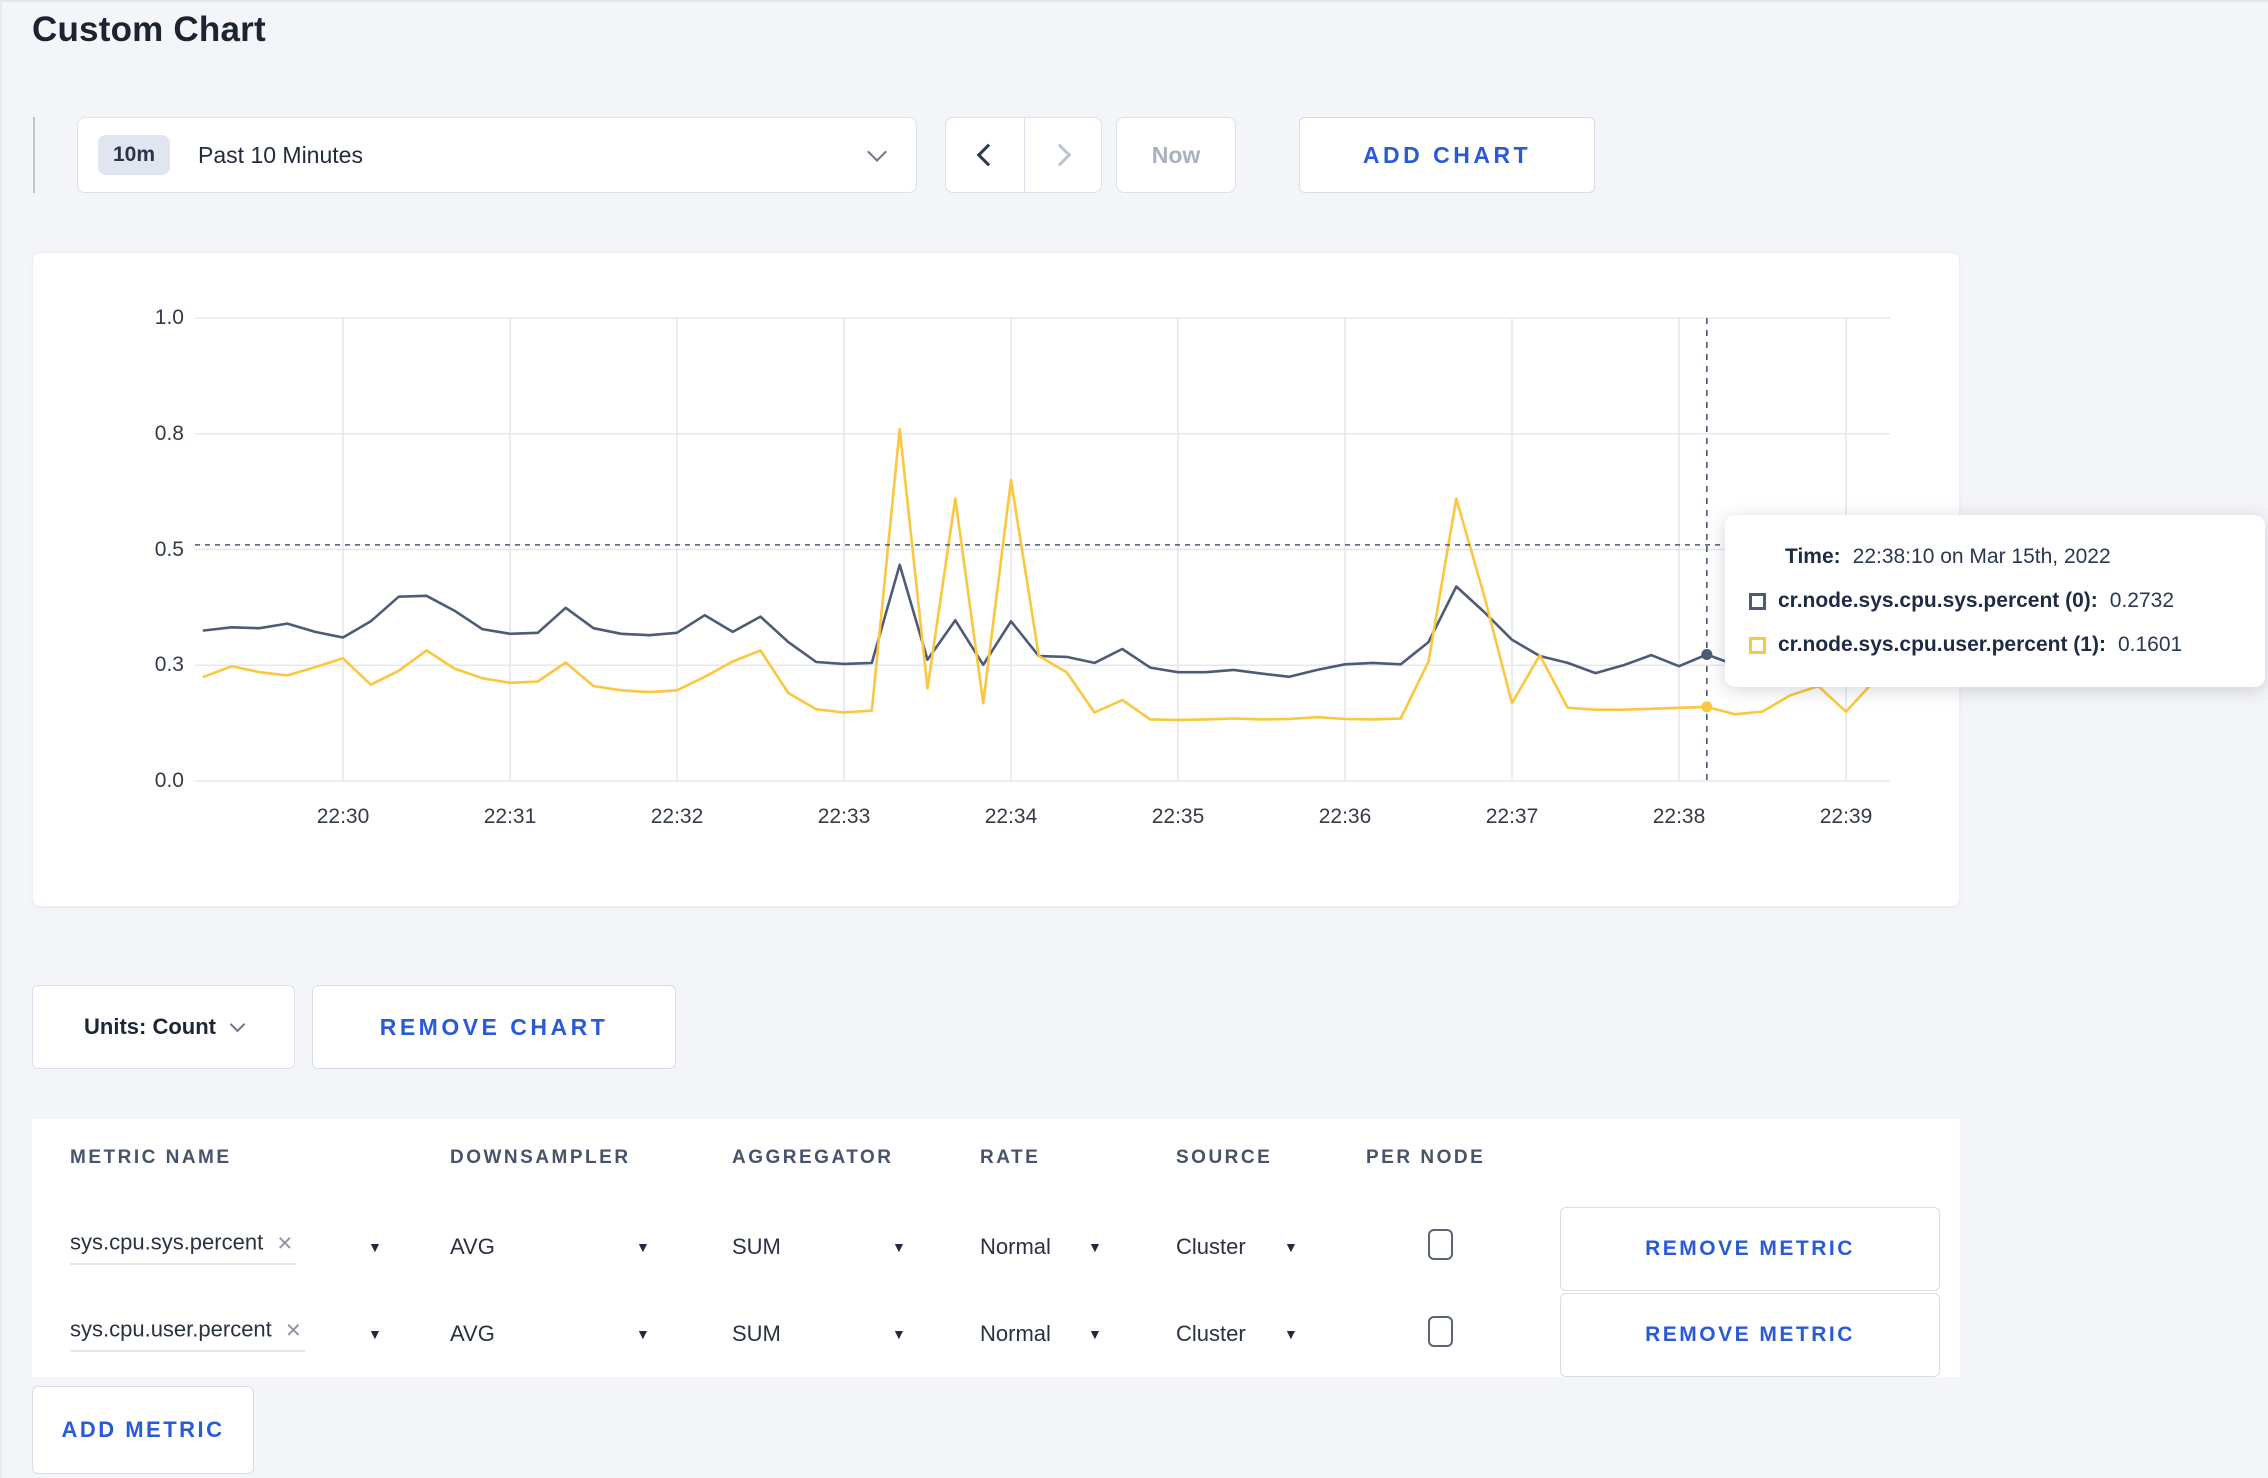  What do you see at coordinates (150, 1026) in the screenshot?
I see `units-label: Units: Count` at bounding box center [150, 1026].